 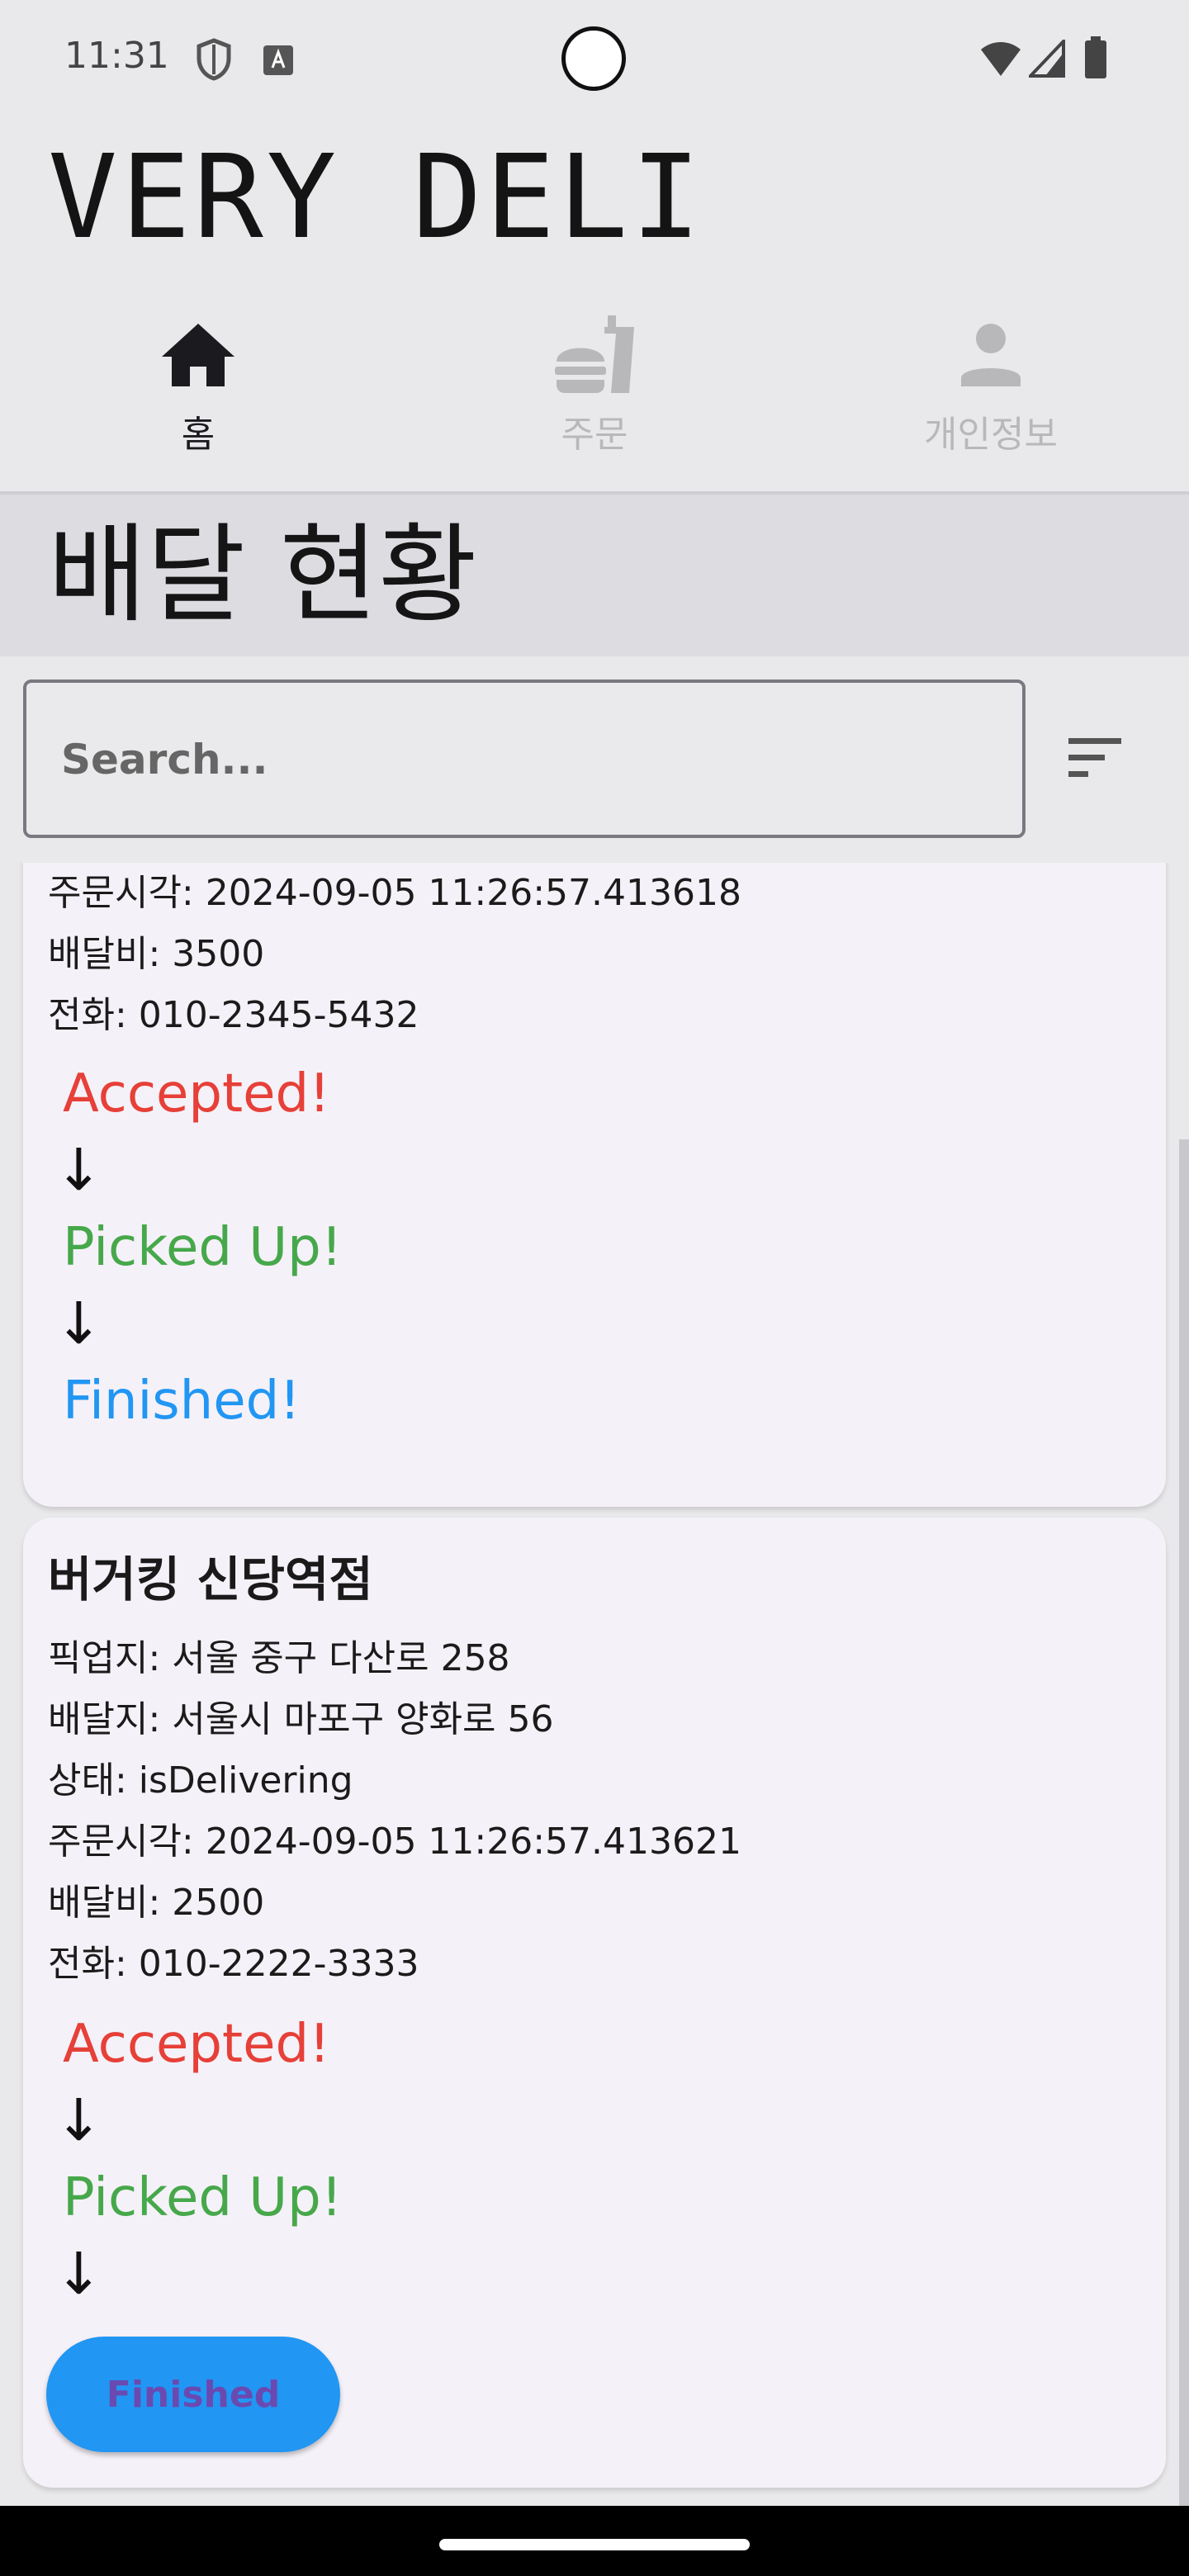 What do you see at coordinates (394, 893) in the screenshot?
I see `order-time: 주문시각: 2024-09-05 11:26:57.413618` at bounding box center [394, 893].